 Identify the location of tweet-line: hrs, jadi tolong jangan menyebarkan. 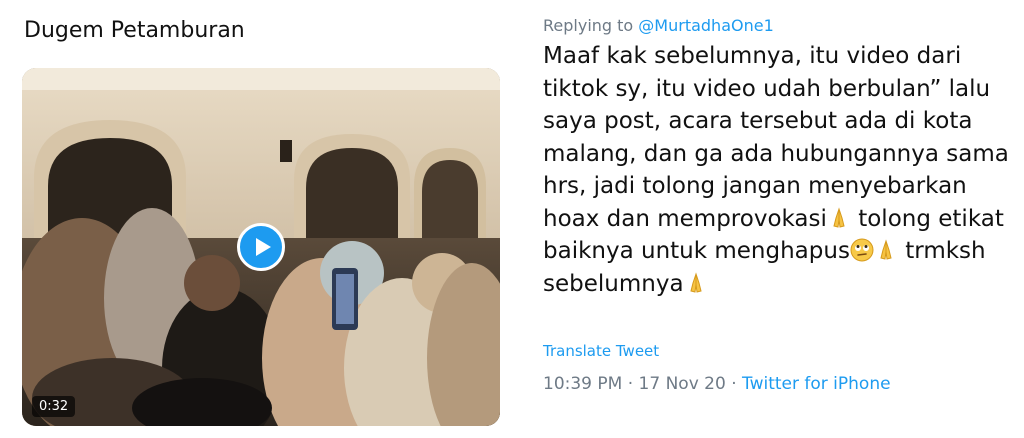
(755, 186).